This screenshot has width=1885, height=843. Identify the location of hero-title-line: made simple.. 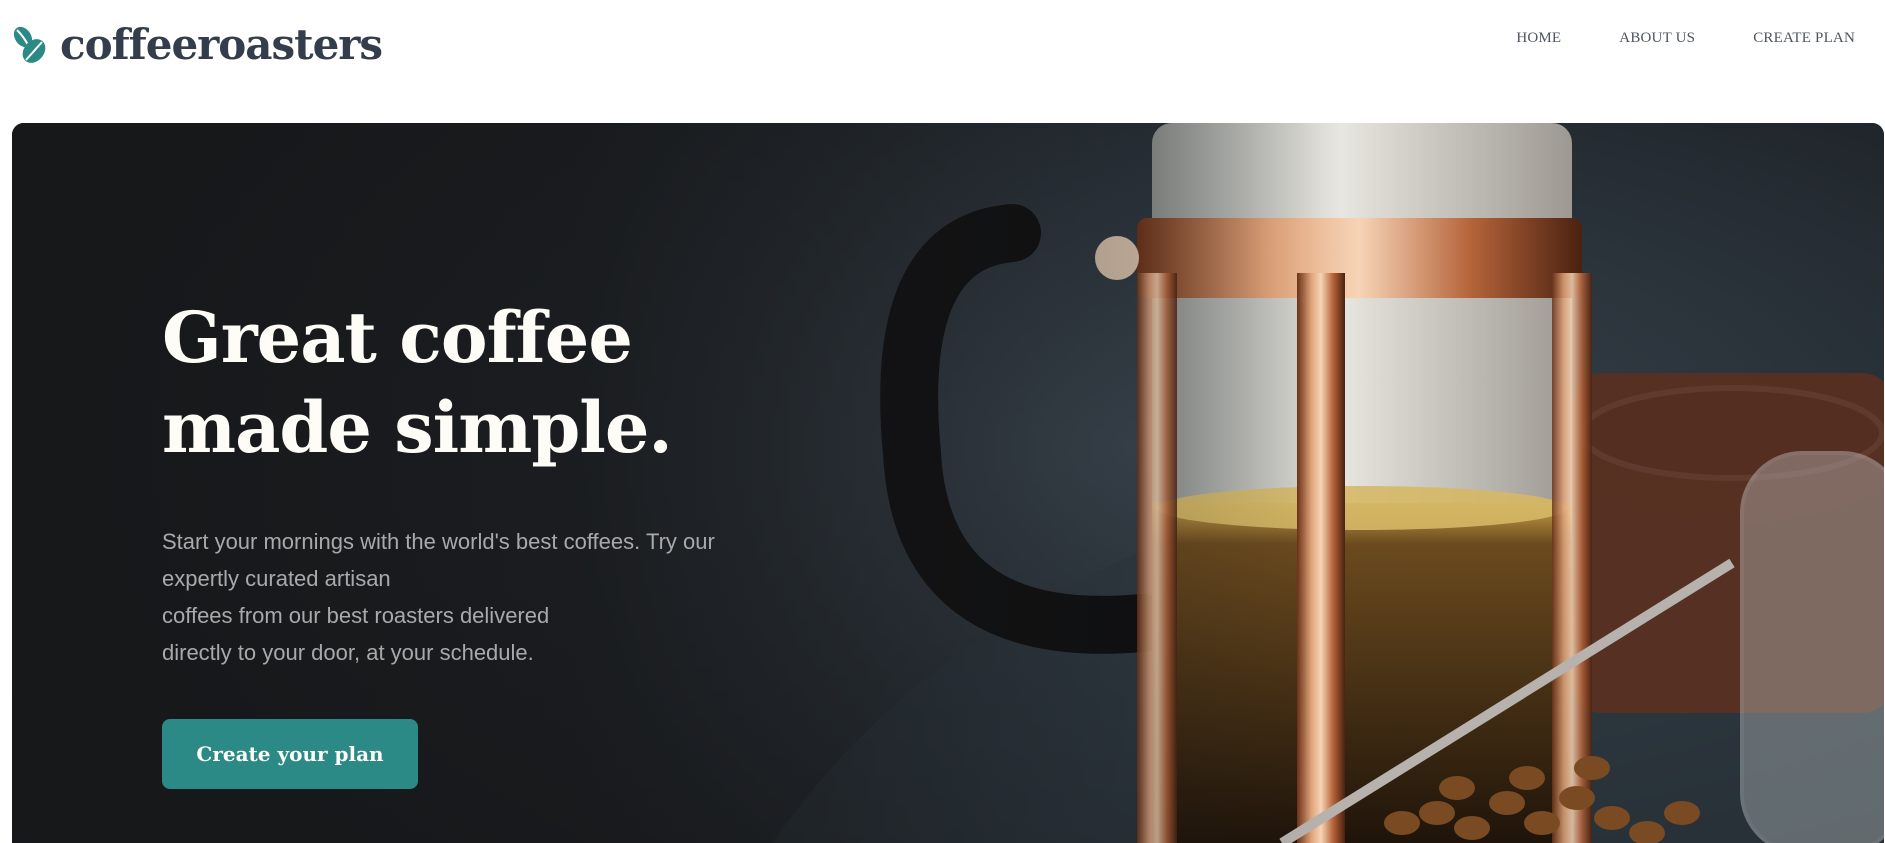
(417, 427).